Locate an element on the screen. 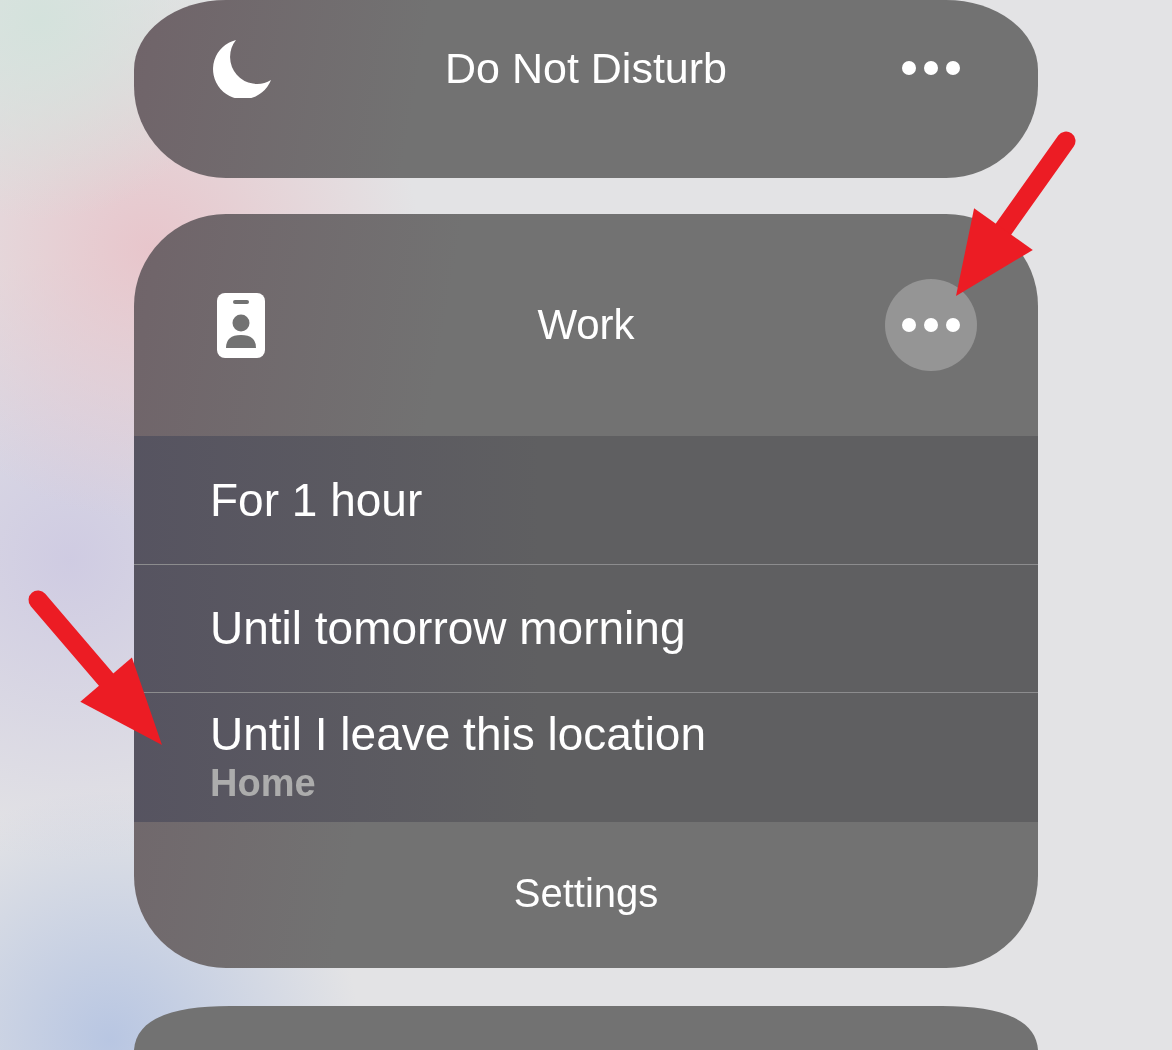 The image size is (1172, 1050). focus-title: Do Not Disturb is located at coordinates (586, 68).